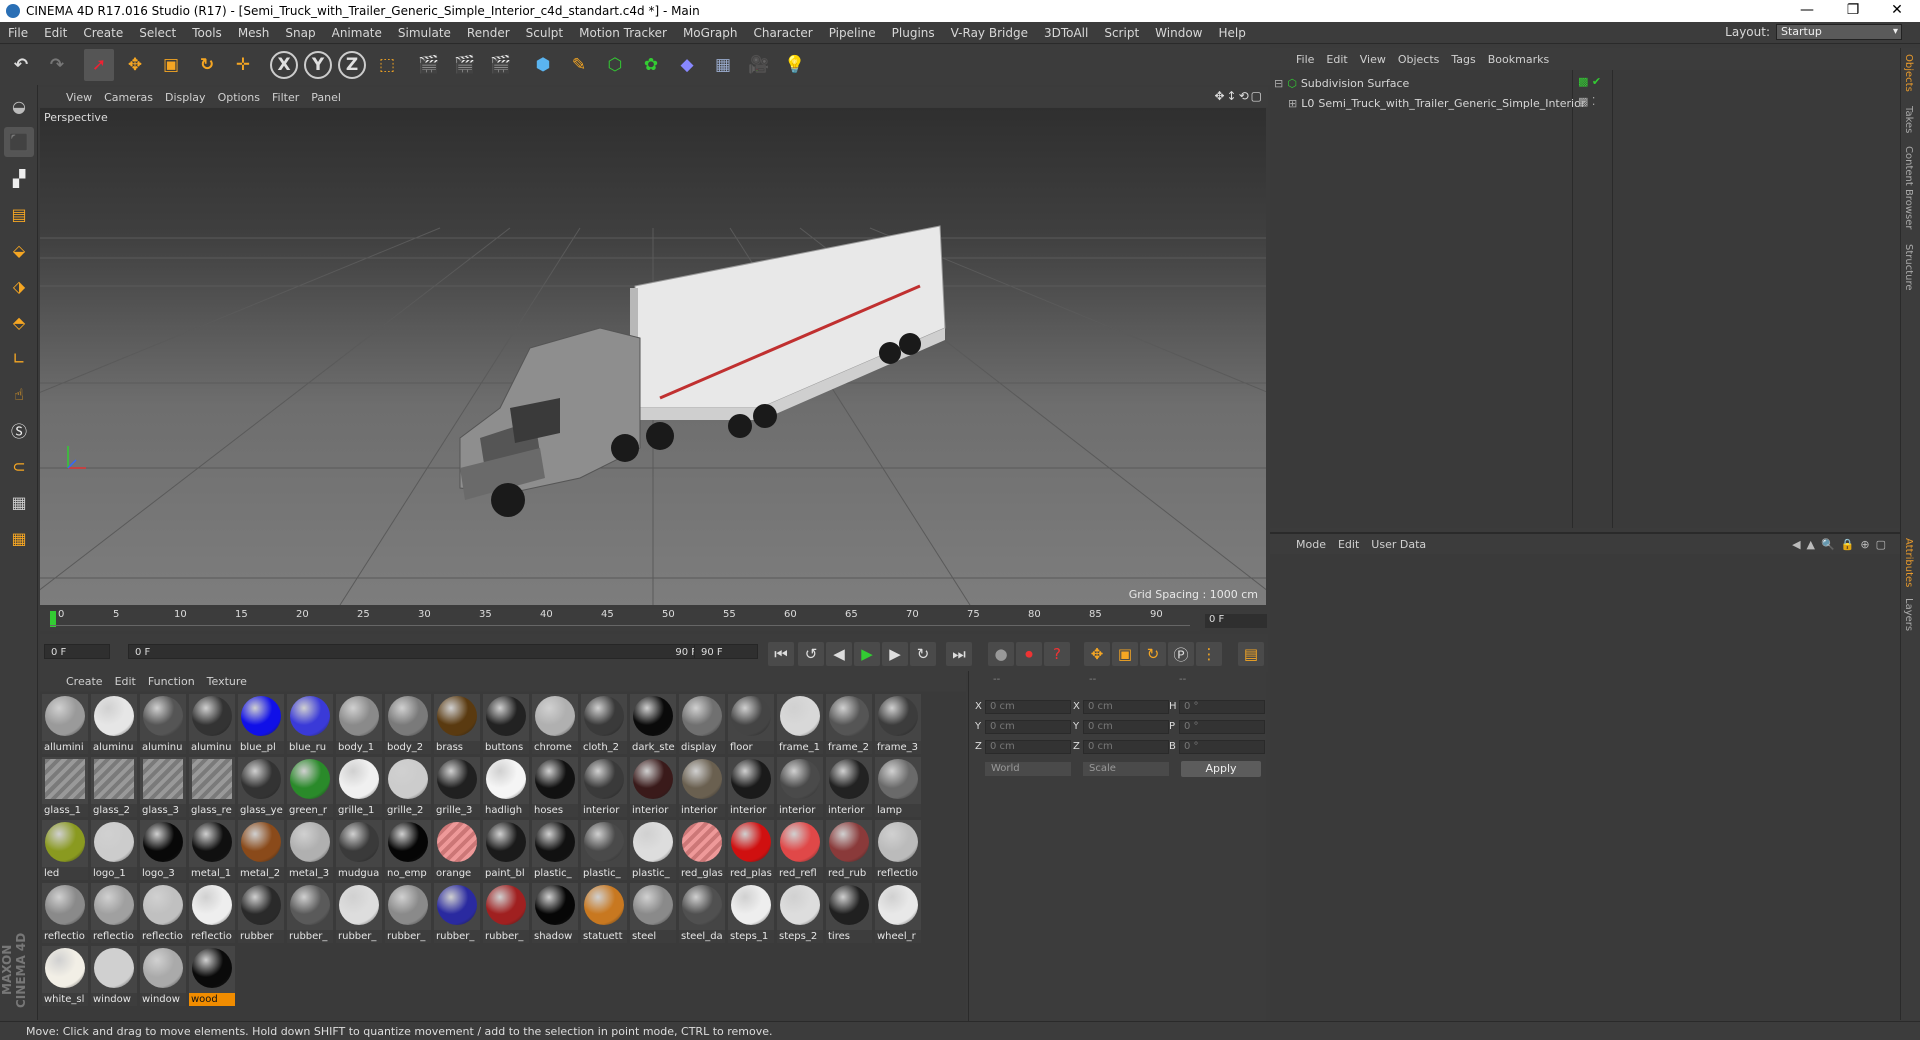 Image resolution: width=1920 pixels, height=1040 pixels. What do you see at coordinates (849, 850) in the screenshot?
I see `material-swatch: red_rub` at bounding box center [849, 850].